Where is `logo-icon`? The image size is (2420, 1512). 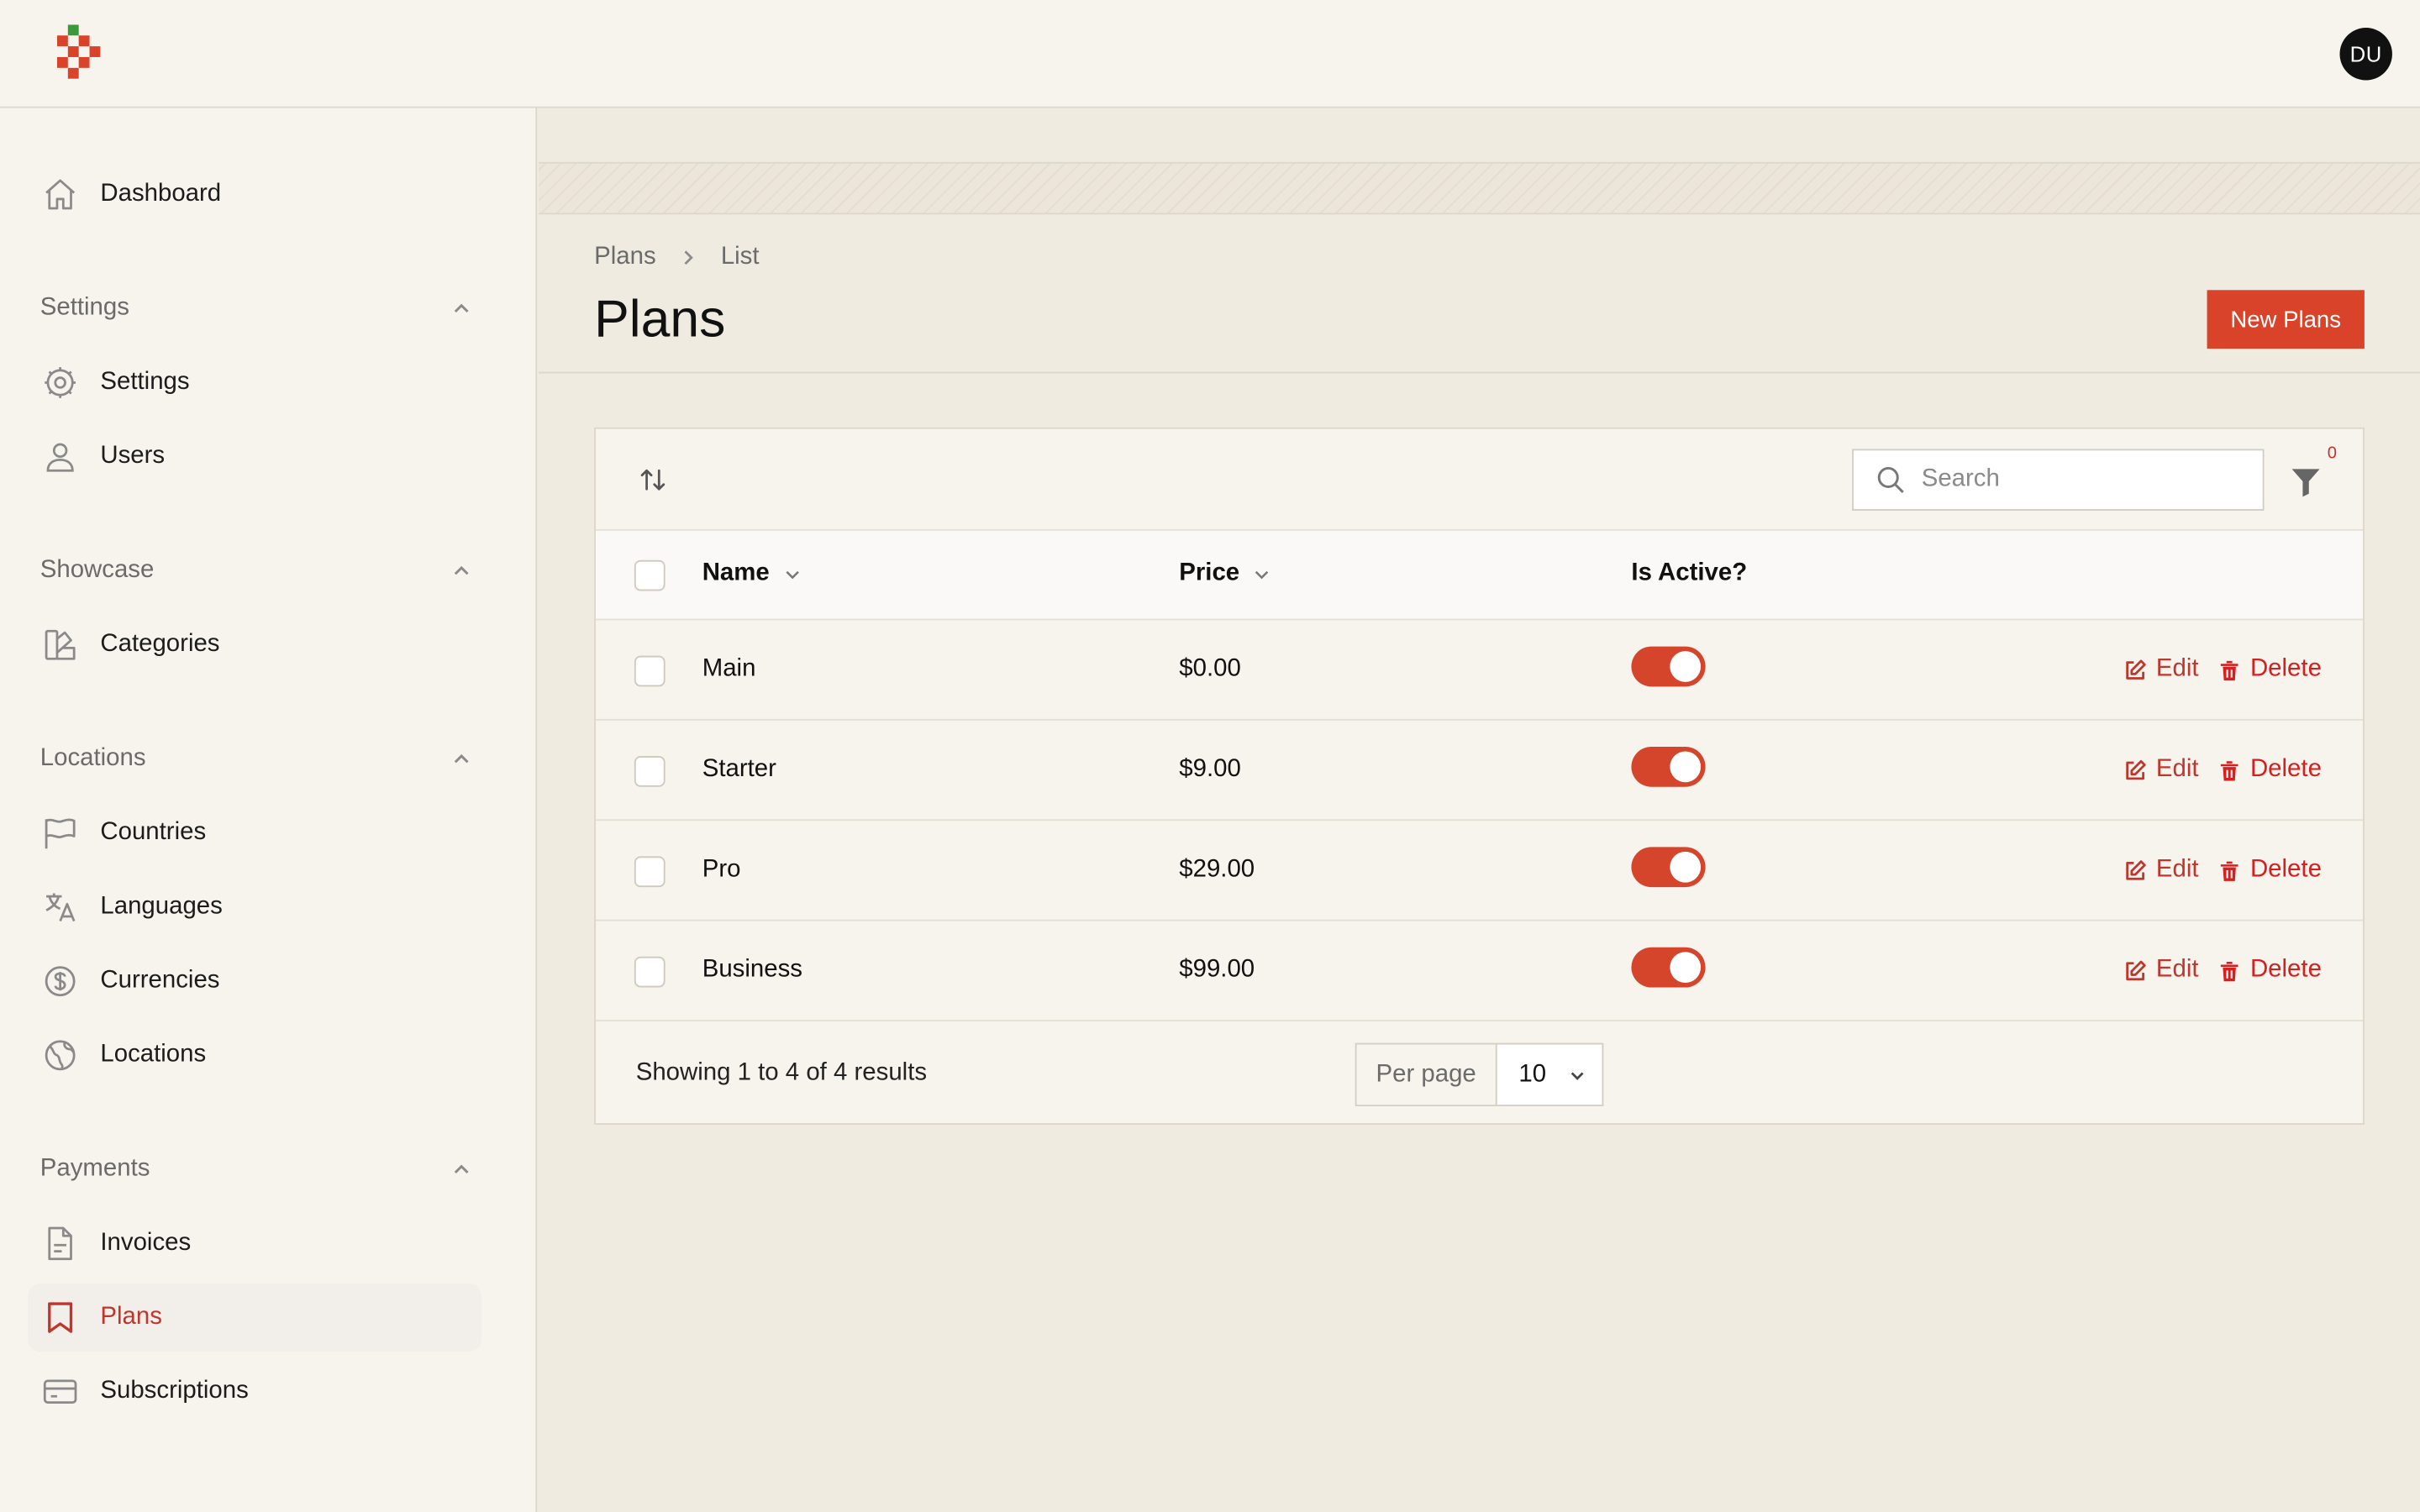 logo-icon is located at coordinates (80, 53).